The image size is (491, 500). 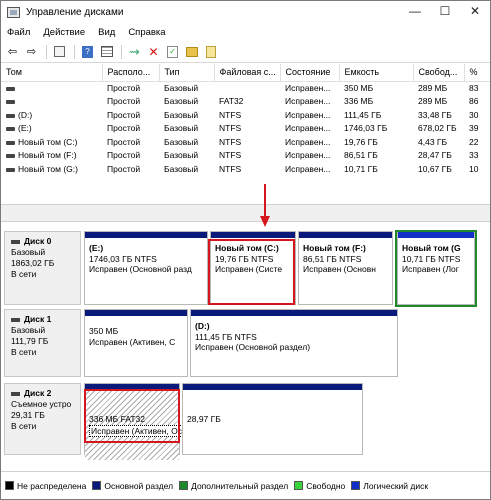 I want to click on table-cell: NTFS, so click(x=230, y=114).